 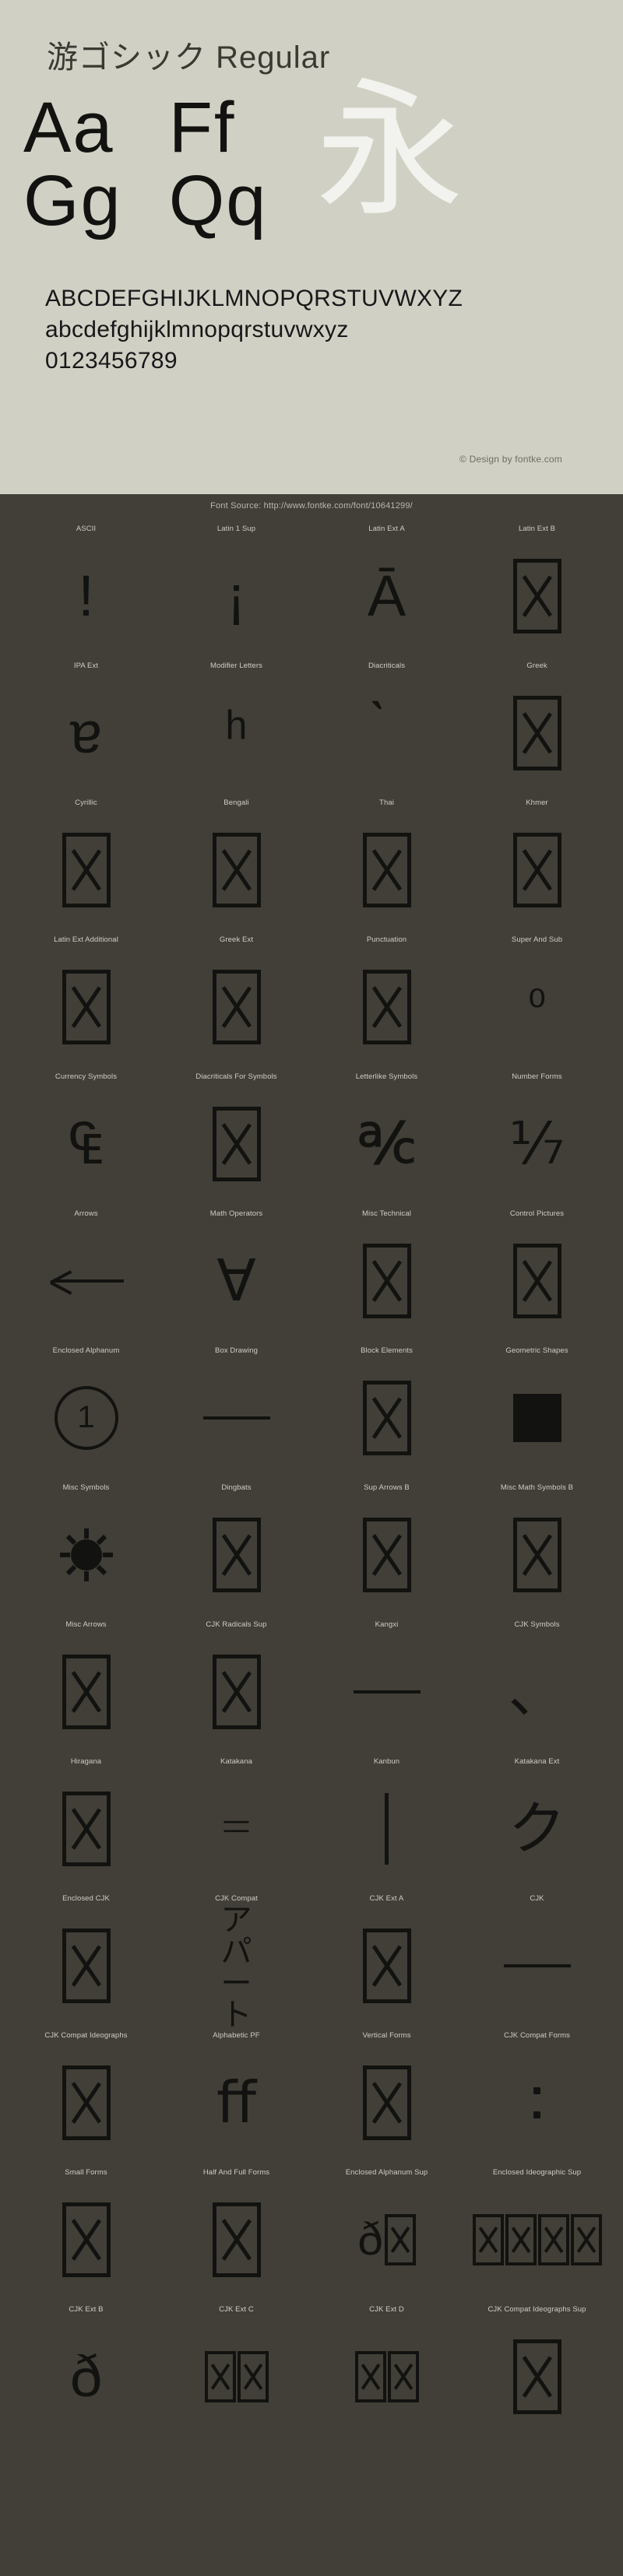 What do you see at coordinates (537, 1136) in the screenshot?
I see `unicode-block-cell: Number Forms ⅐` at bounding box center [537, 1136].